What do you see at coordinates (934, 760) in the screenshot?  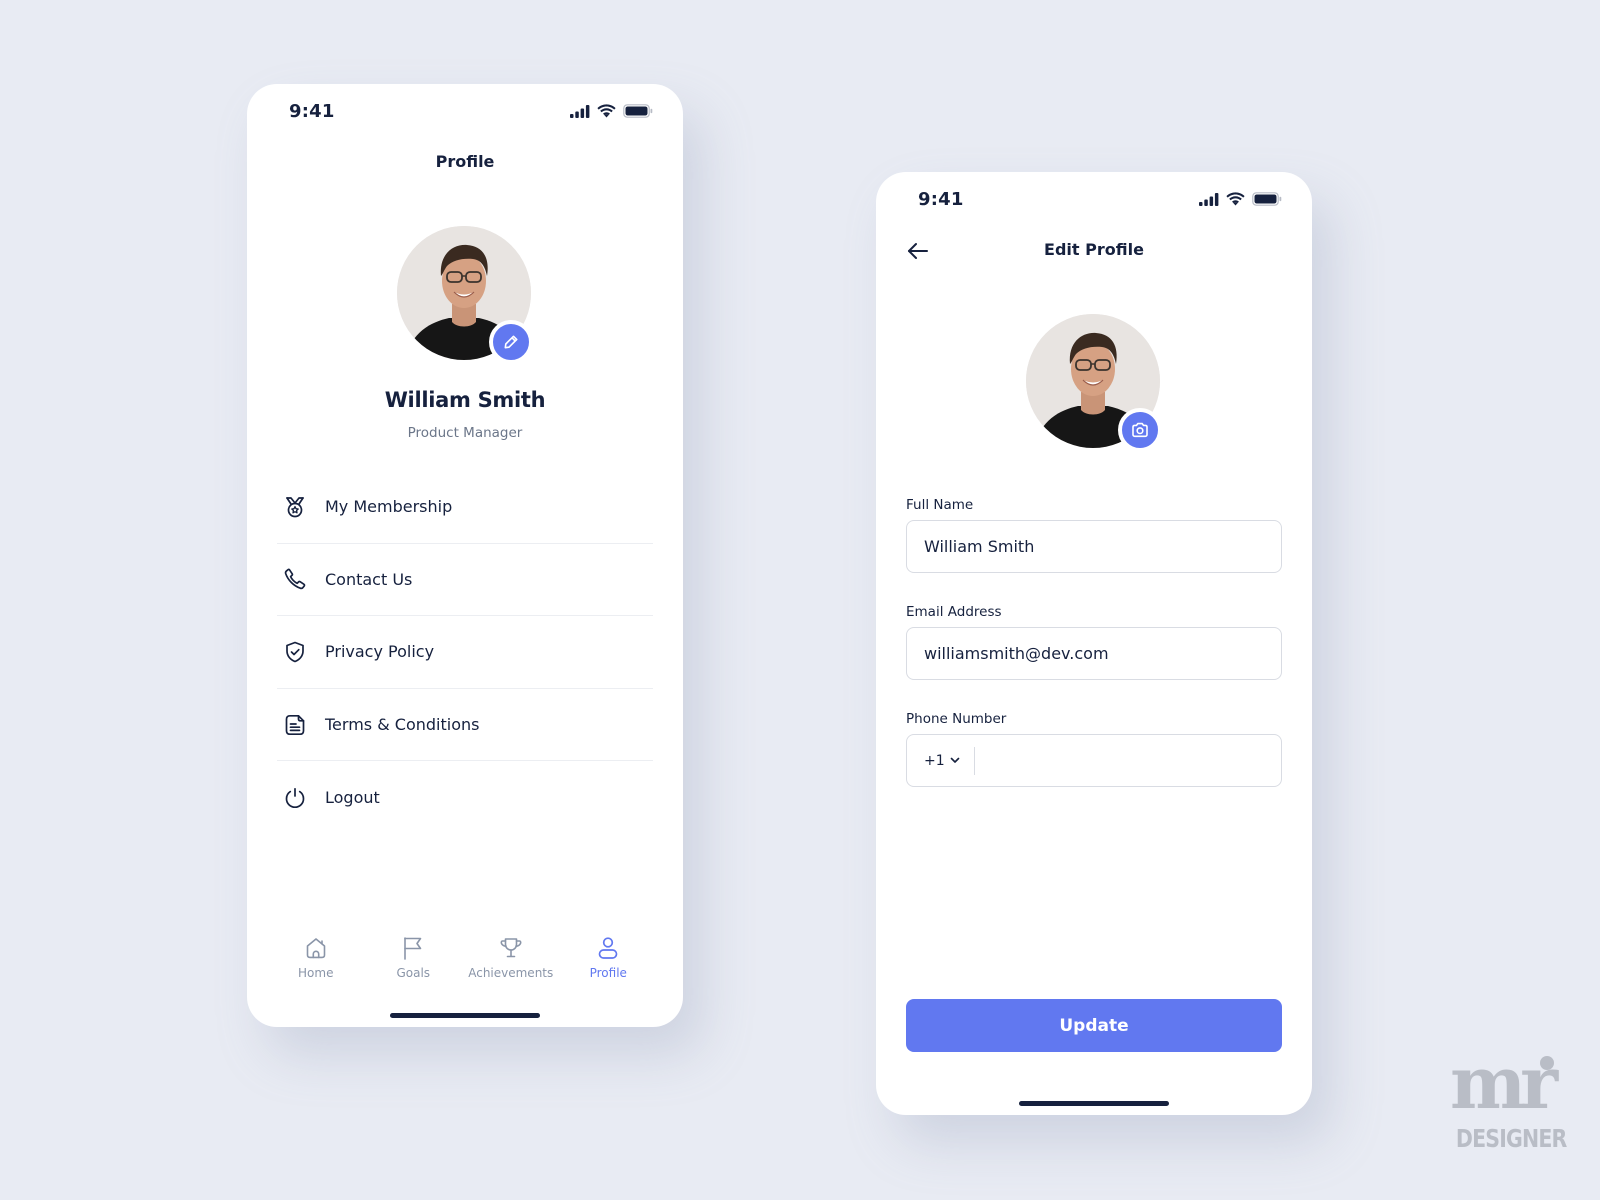 I see `country-code-value: +1` at bounding box center [934, 760].